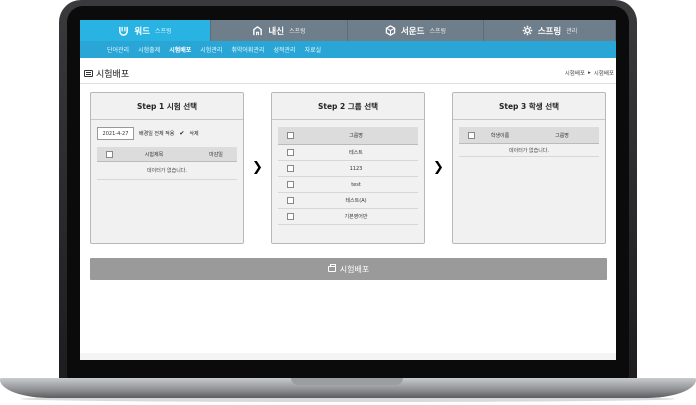 This screenshot has width=696, height=405. I want to click on header-divider, so click(348, 83).